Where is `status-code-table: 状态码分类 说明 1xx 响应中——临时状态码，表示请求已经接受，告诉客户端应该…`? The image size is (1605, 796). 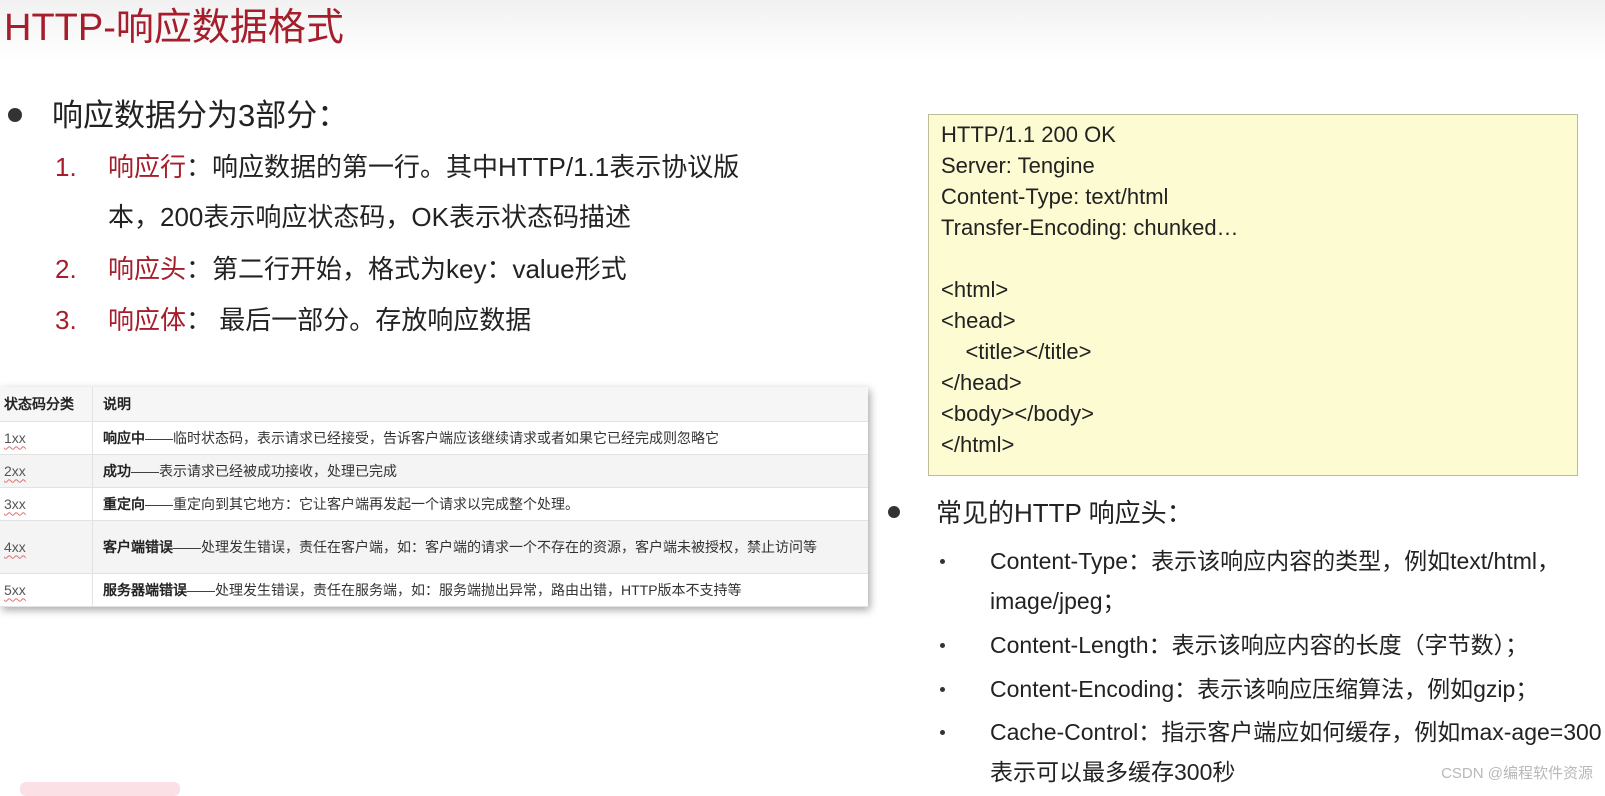 status-code-table: 状态码分类 说明 1xx 响应中——临时状态码，表示请求已经接受，告诉客户端应该… is located at coordinates (434, 497).